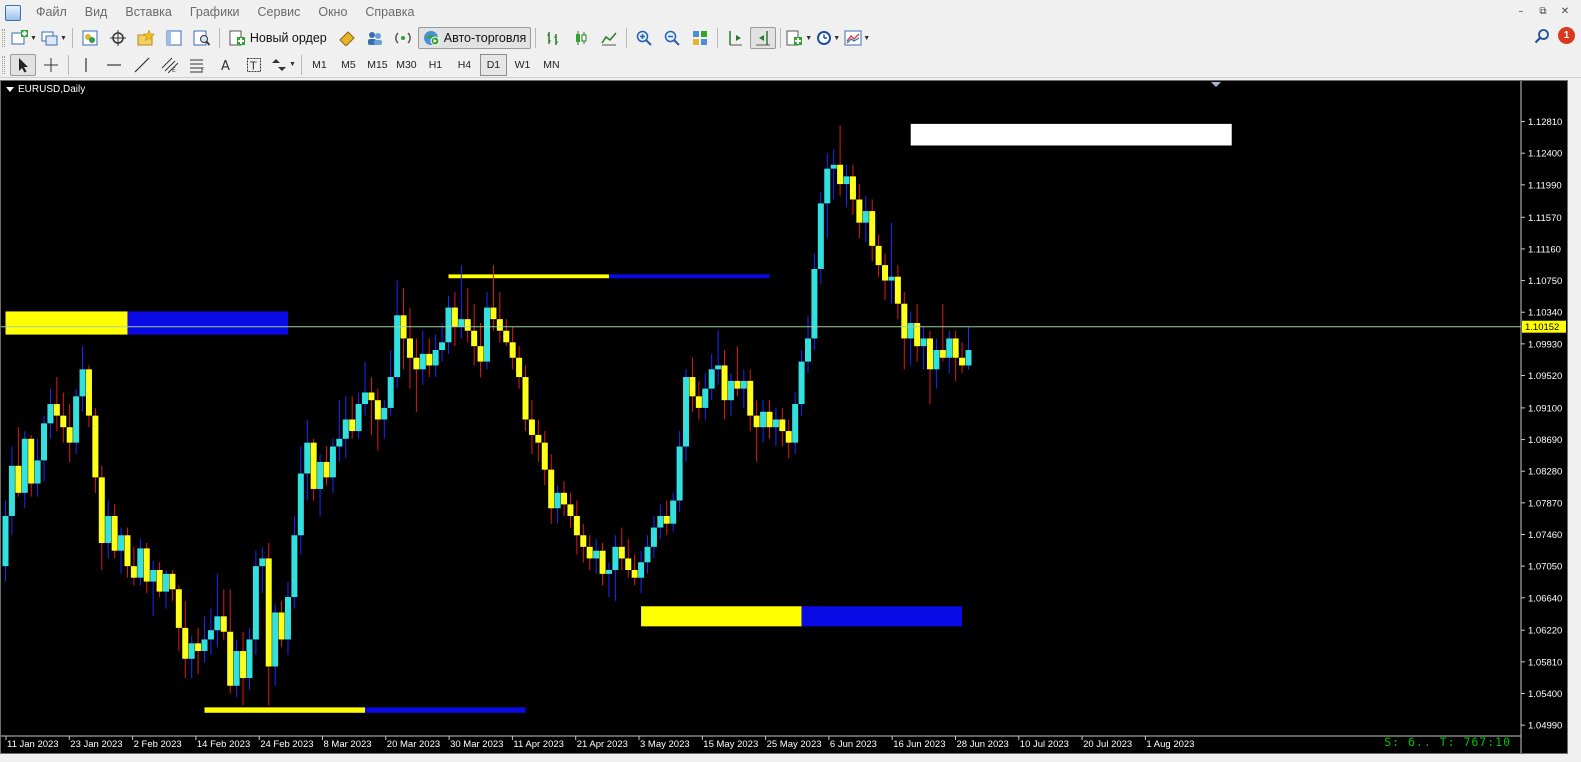 This screenshot has width=1581, height=762. Describe the element at coordinates (319, 65) in the screenshot. I see `timeframe-m1: M1` at that location.